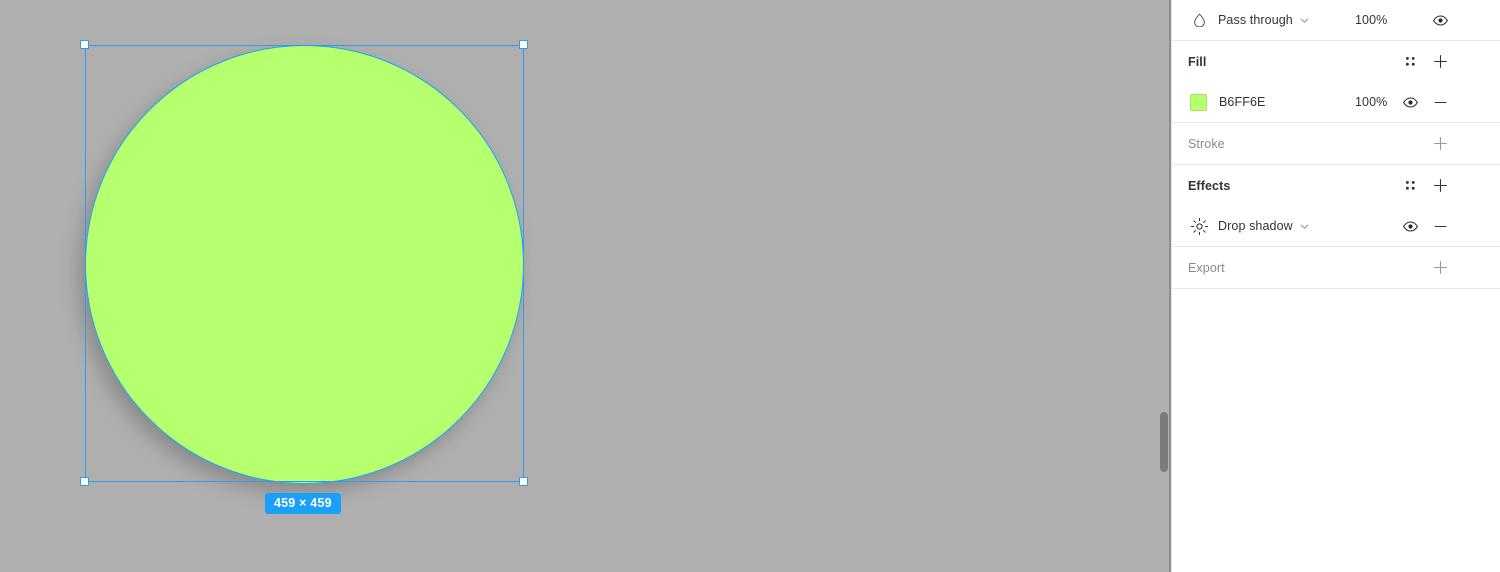 The width and height of the screenshot is (1500, 572). I want to click on export-header-row: Export, so click(1336, 267).